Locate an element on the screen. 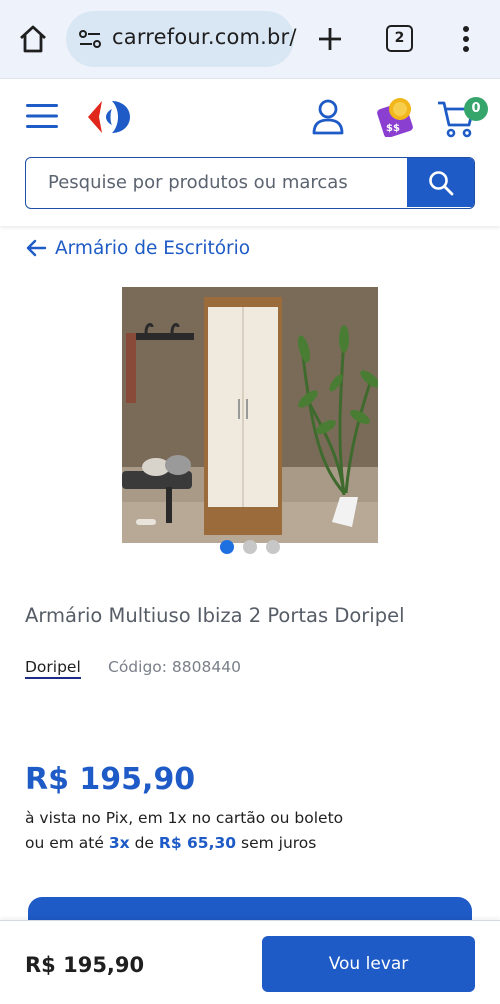 The image size is (500, 1004). brand-link: Doripel is located at coordinates (53, 668).